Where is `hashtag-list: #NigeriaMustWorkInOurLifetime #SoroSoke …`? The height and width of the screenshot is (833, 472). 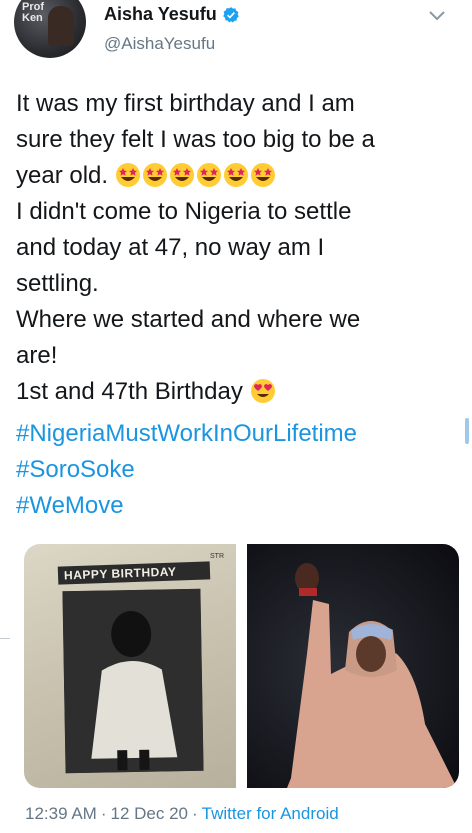 hashtag-list: #NigeriaMustWorkInOurLifetime #SoroSoke … is located at coordinates (186, 470).